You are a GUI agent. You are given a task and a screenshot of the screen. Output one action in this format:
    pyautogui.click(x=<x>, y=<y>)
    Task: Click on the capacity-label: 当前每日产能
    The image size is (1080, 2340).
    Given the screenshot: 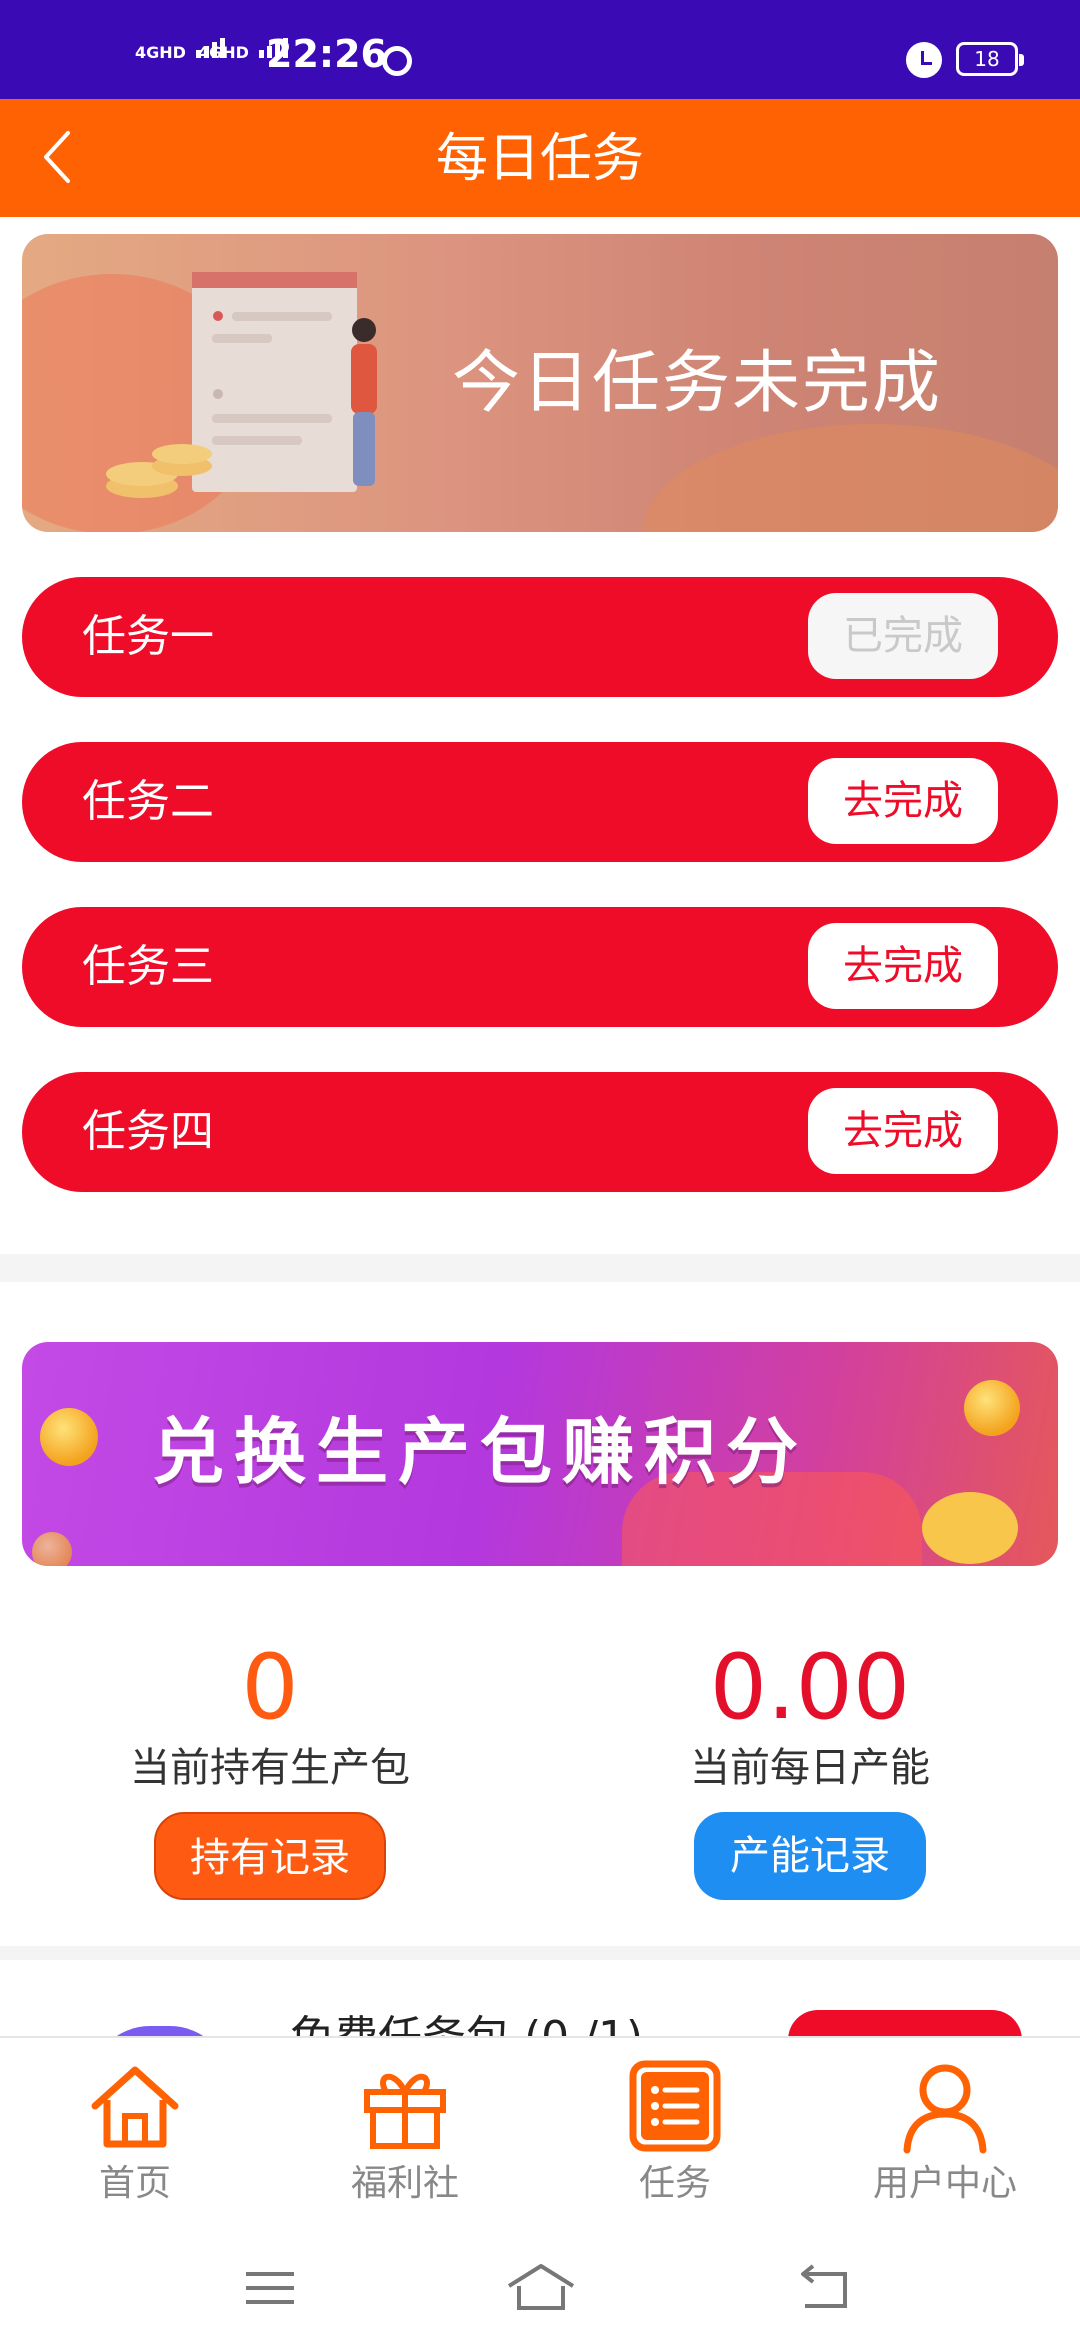 What is the action you would take?
    pyautogui.click(x=810, y=1768)
    